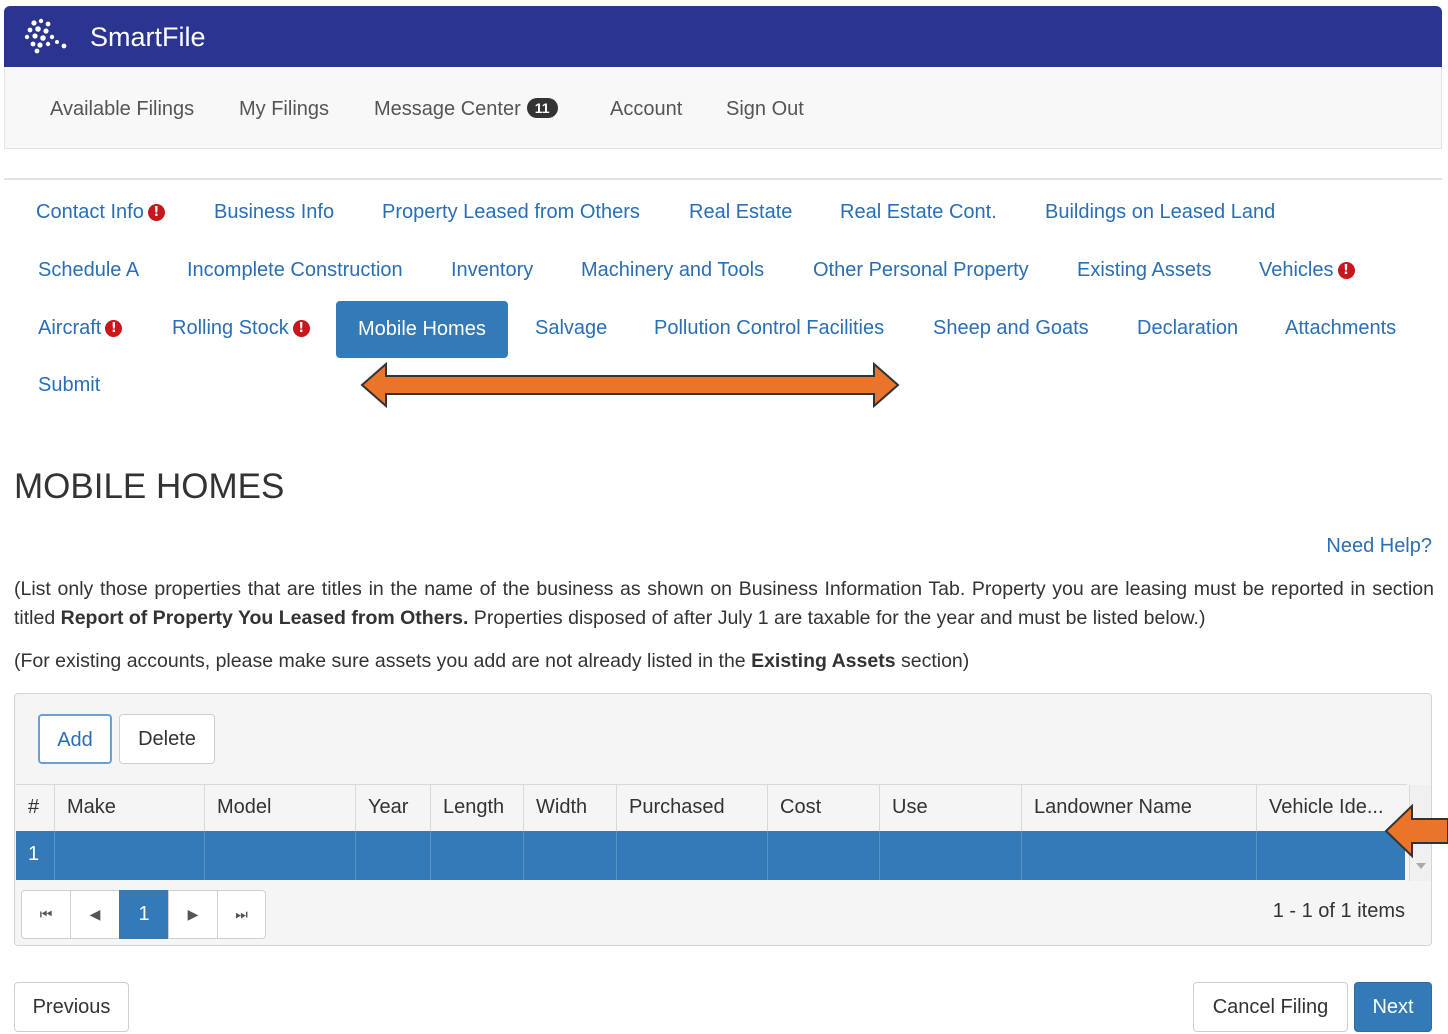 The width and height of the screenshot is (1448, 1034). I want to click on nav-sign-out: Sign Out, so click(765, 109).